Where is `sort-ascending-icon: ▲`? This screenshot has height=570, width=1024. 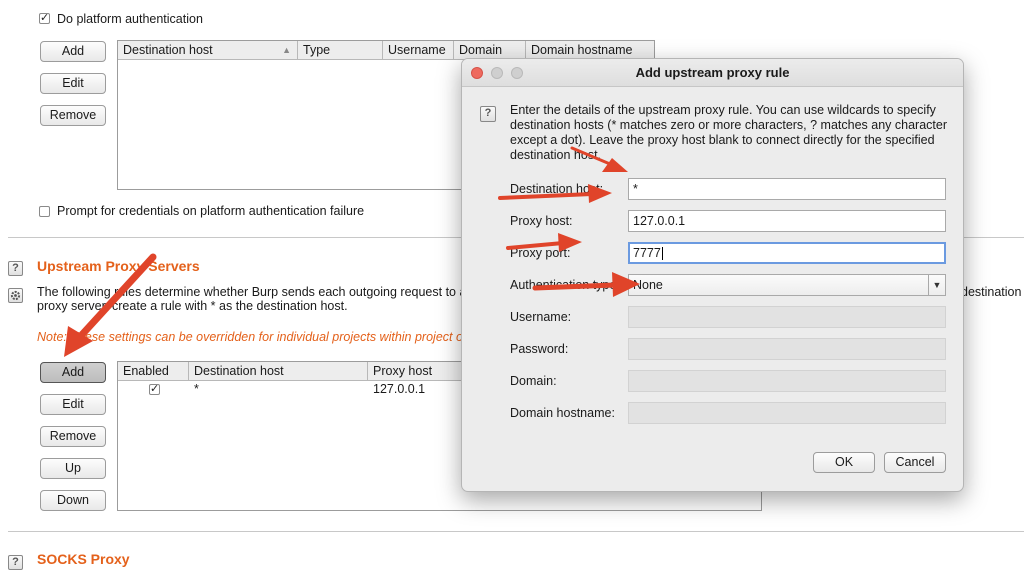
sort-ascending-icon: ▲ is located at coordinates (286, 50).